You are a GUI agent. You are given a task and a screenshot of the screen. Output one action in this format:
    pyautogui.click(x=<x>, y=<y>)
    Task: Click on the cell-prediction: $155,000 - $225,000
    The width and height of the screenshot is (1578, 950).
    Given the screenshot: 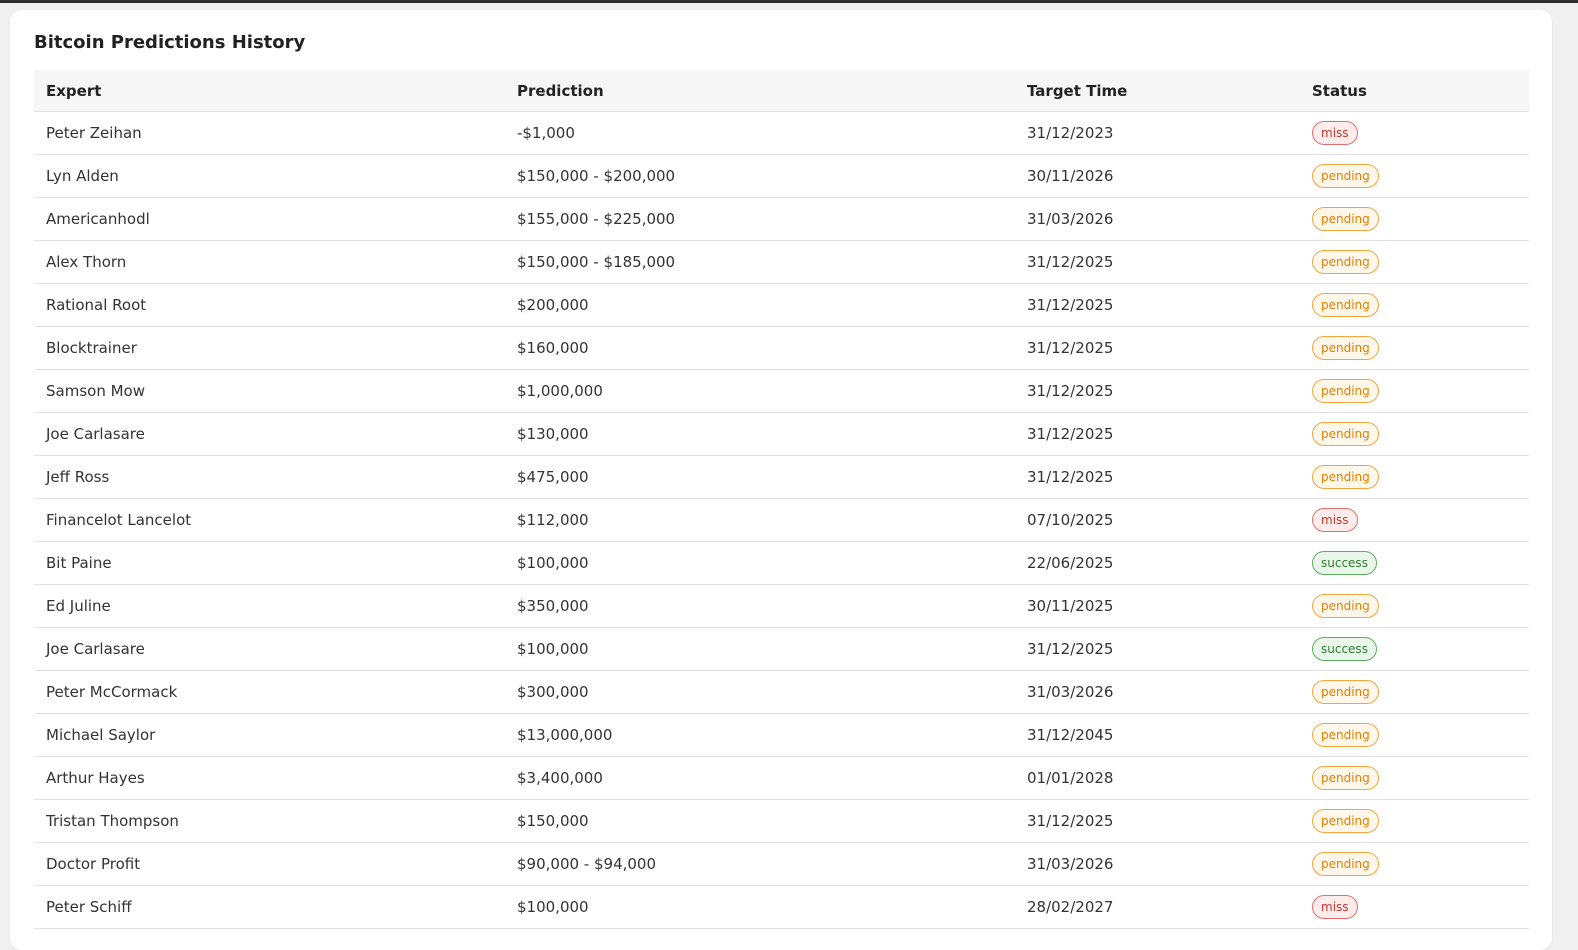 What is the action you would take?
    pyautogui.click(x=760, y=219)
    